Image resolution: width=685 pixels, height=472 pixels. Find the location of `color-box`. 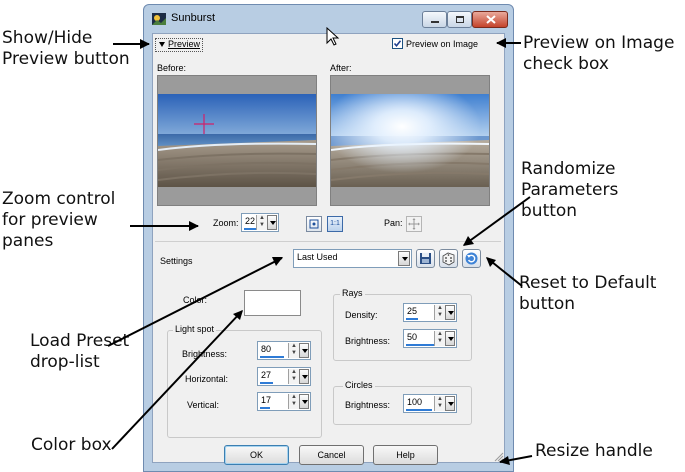

color-box is located at coordinates (272, 303).